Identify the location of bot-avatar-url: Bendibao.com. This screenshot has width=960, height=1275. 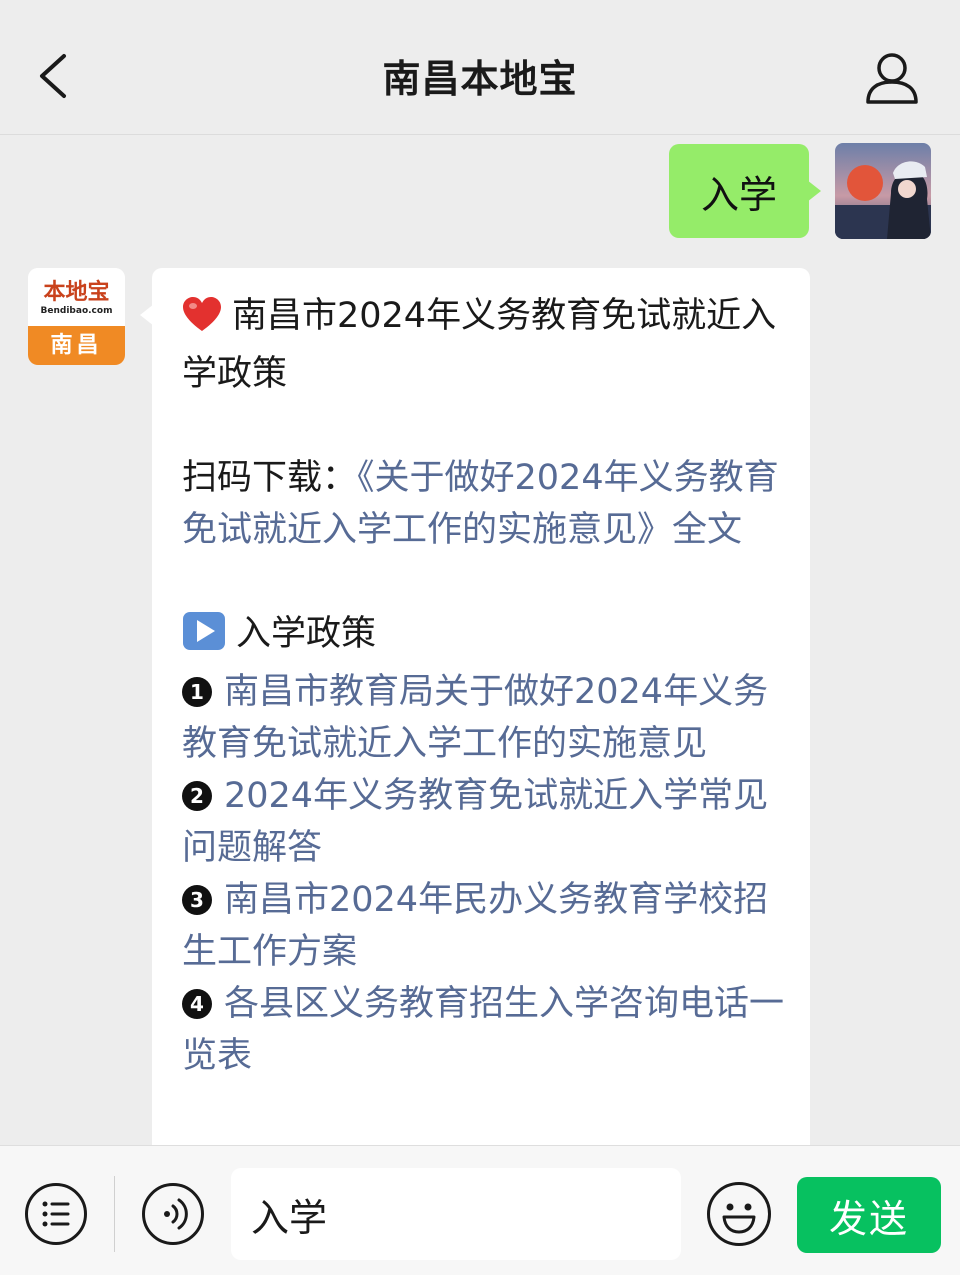
(76, 311).